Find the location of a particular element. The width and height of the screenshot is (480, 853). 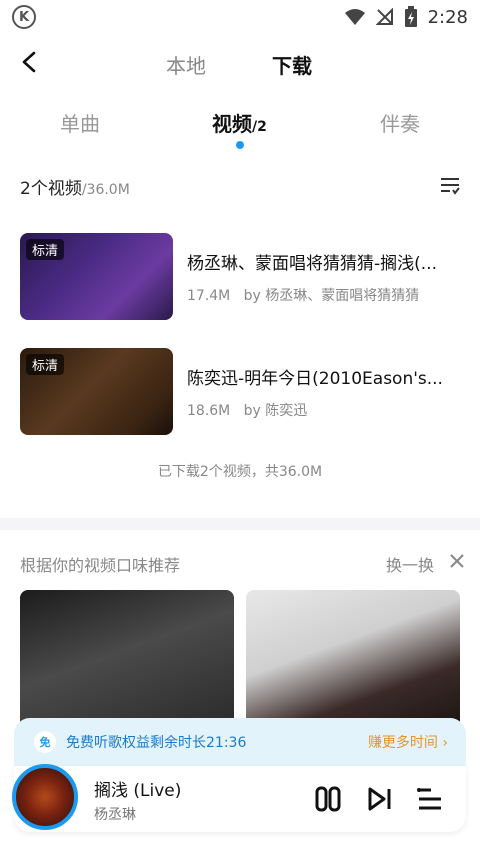

downloaded-total: 已下载2个视频，共36.0M is located at coordinates (240, 472).